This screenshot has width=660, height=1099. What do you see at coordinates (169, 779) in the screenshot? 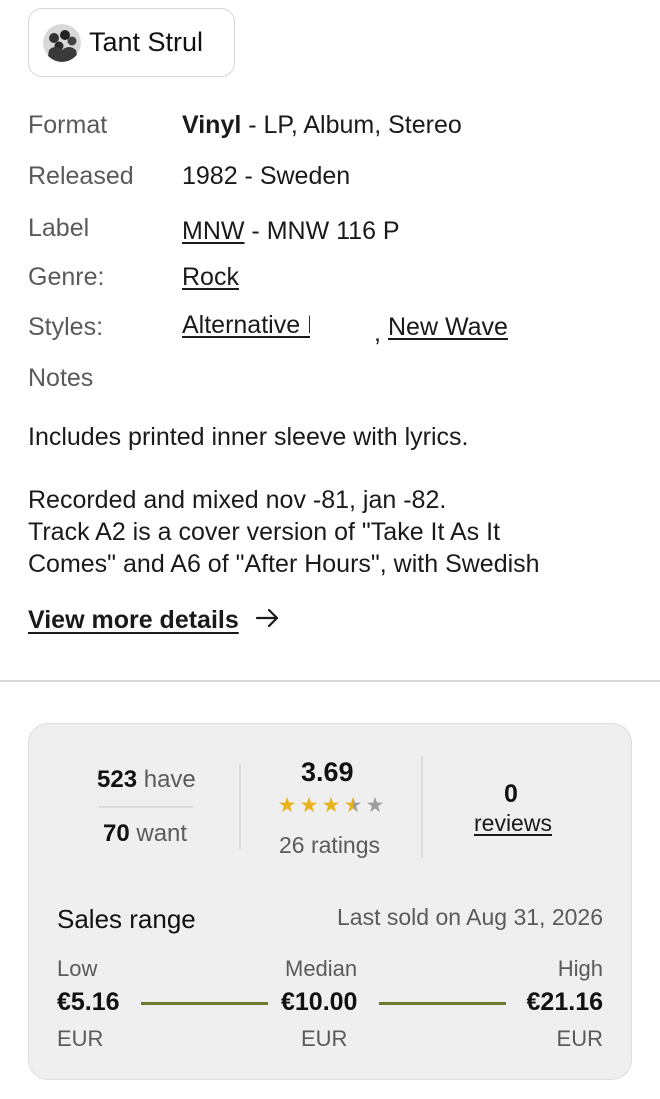
I see `have-label: have` at bounding box center [169, 779].